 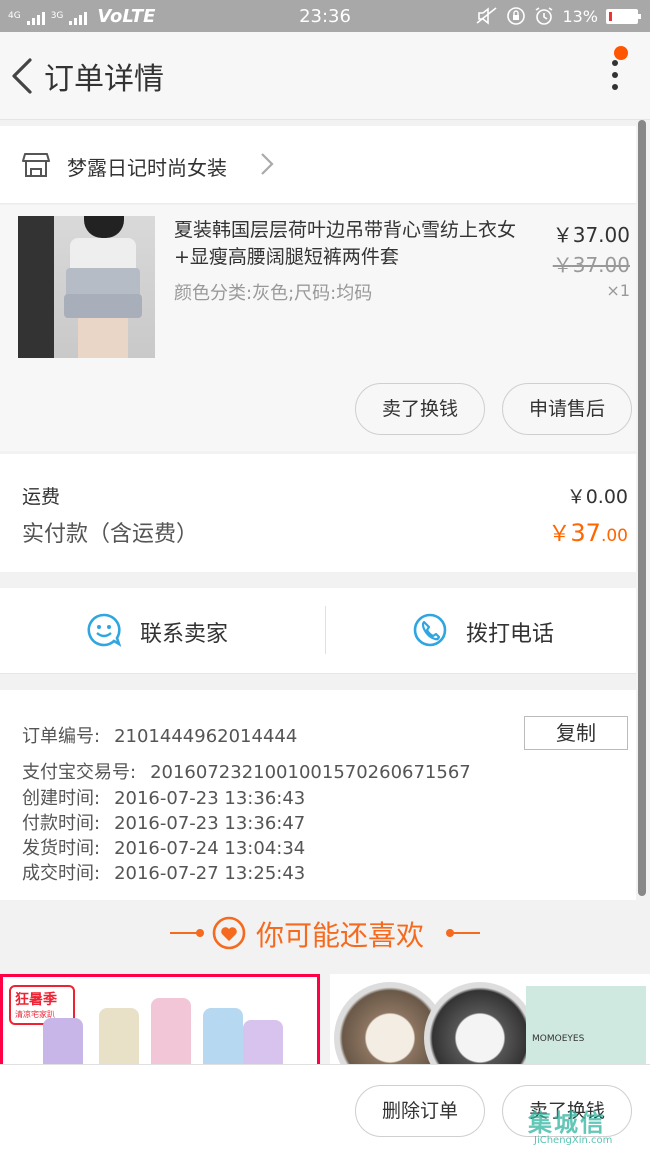 What do you see at coordinates (642, 508) in the screenshot?
I see `scrollbar` at bounding box center [642, 508].